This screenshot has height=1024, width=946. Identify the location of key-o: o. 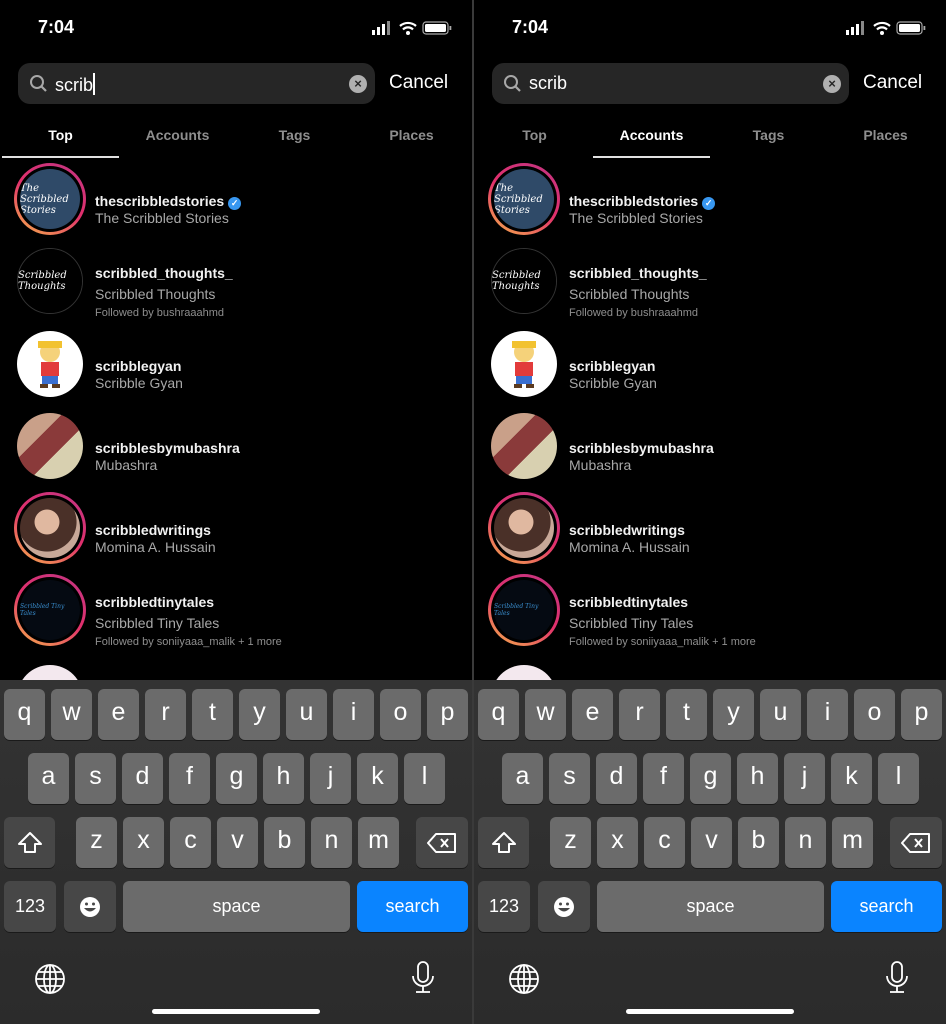
(400, 714).